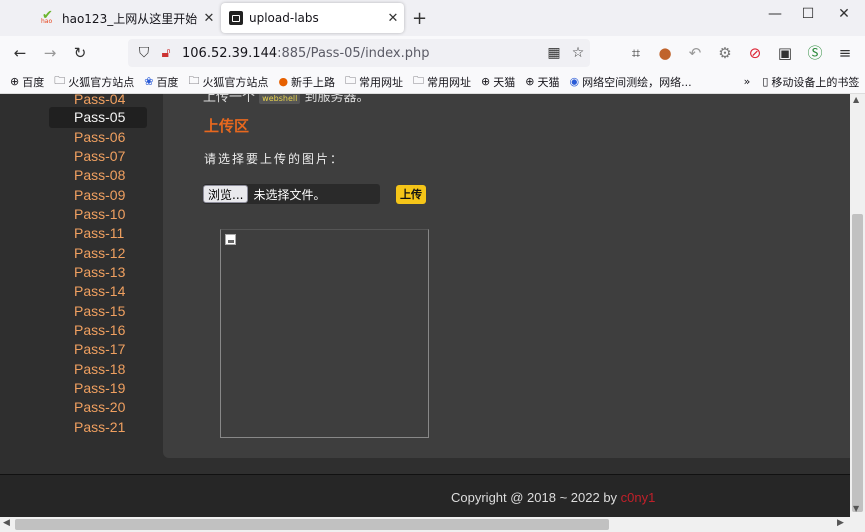 Image resolution: width=865 pixels, height=532 pixels. I want to click on file-status: 未选择文件。, so click(289, 194).